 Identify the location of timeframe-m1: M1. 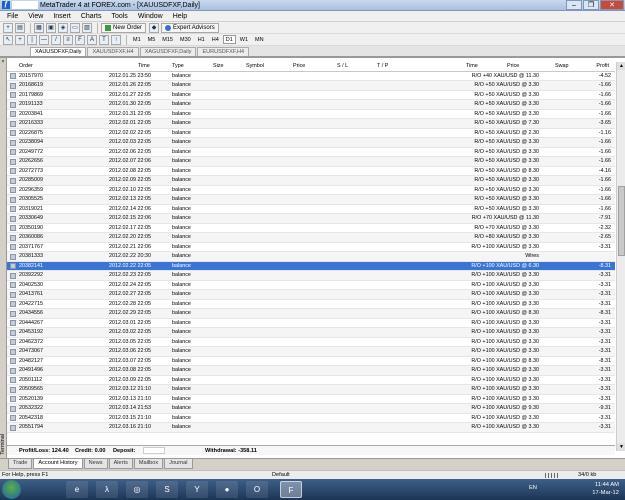
(137, 39).